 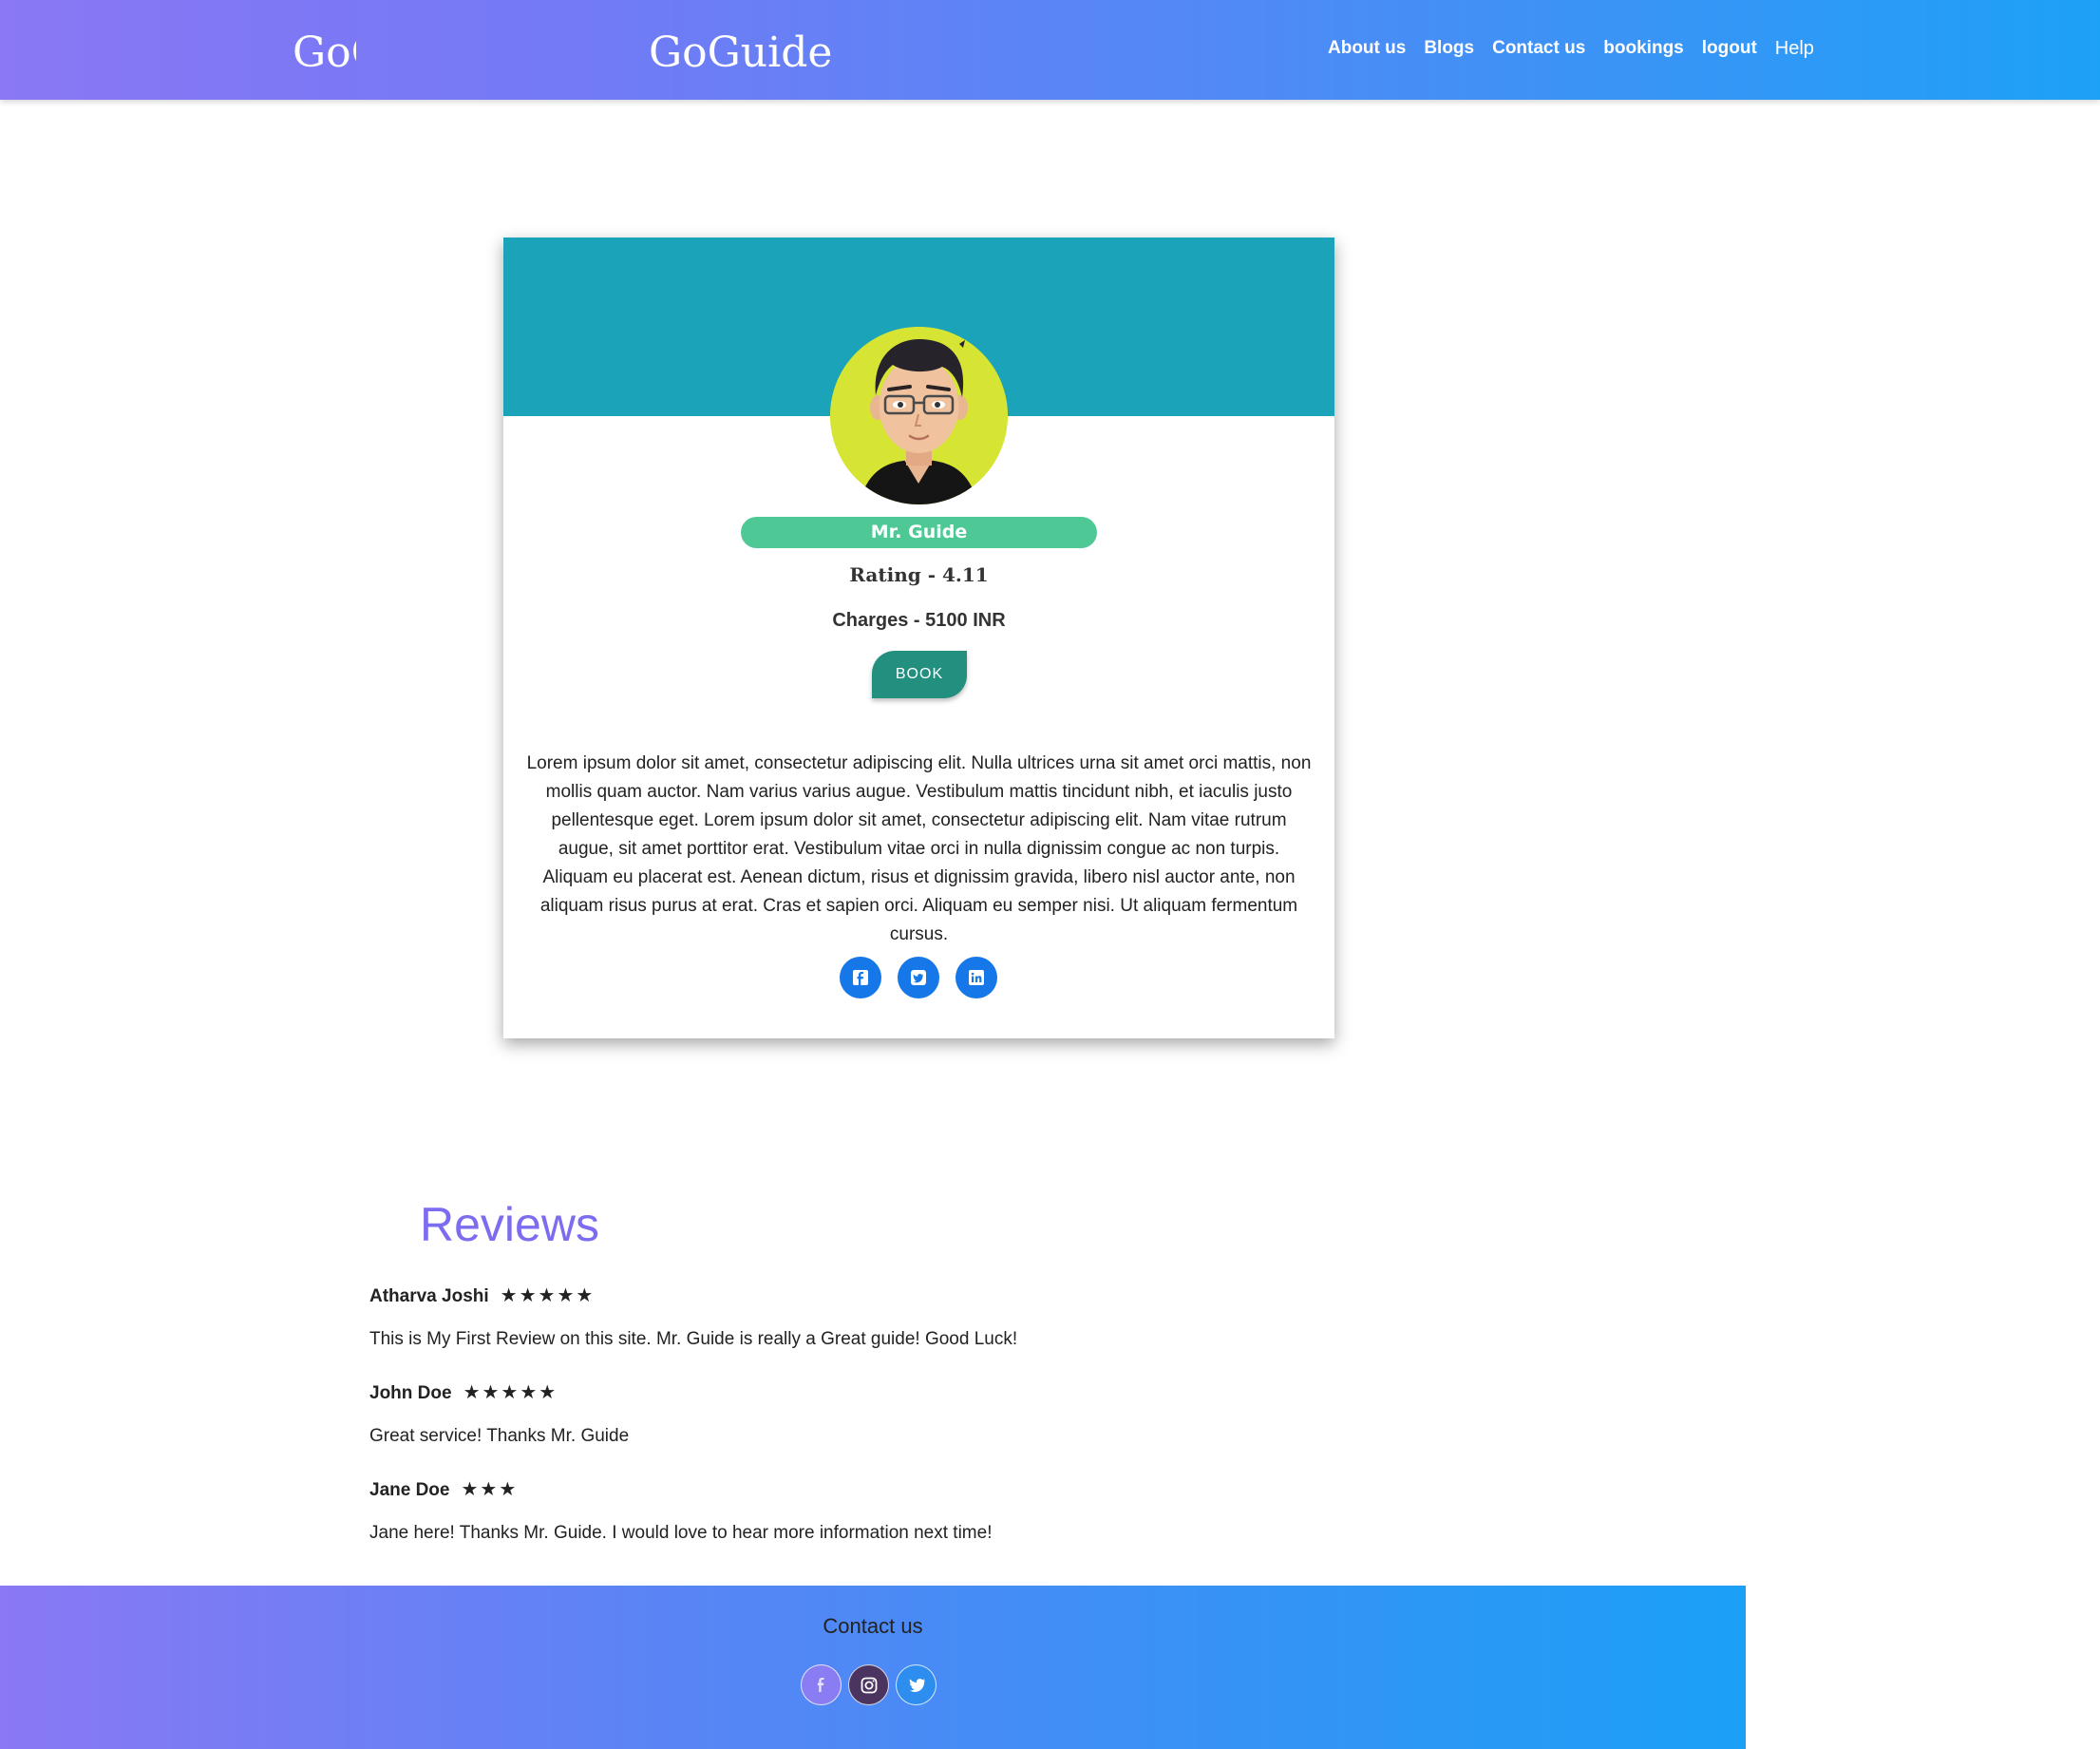 What do you see at coordinates (429, 1296) in the screenshot?
I see `review-author: Atharva Joshi` at bounding box center [429, 1296].